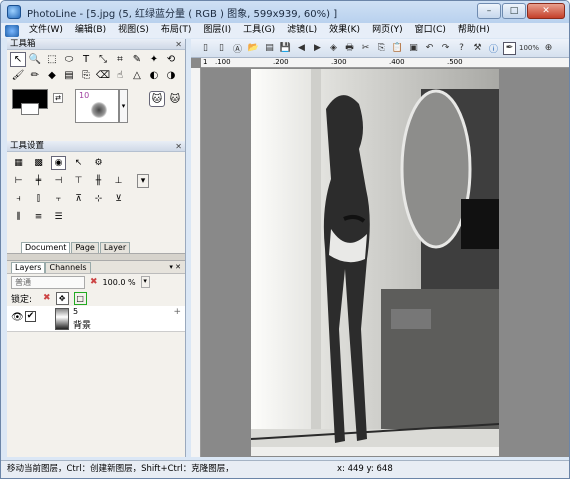  I want to click on paste-icon: 📋, so click(397, 48).